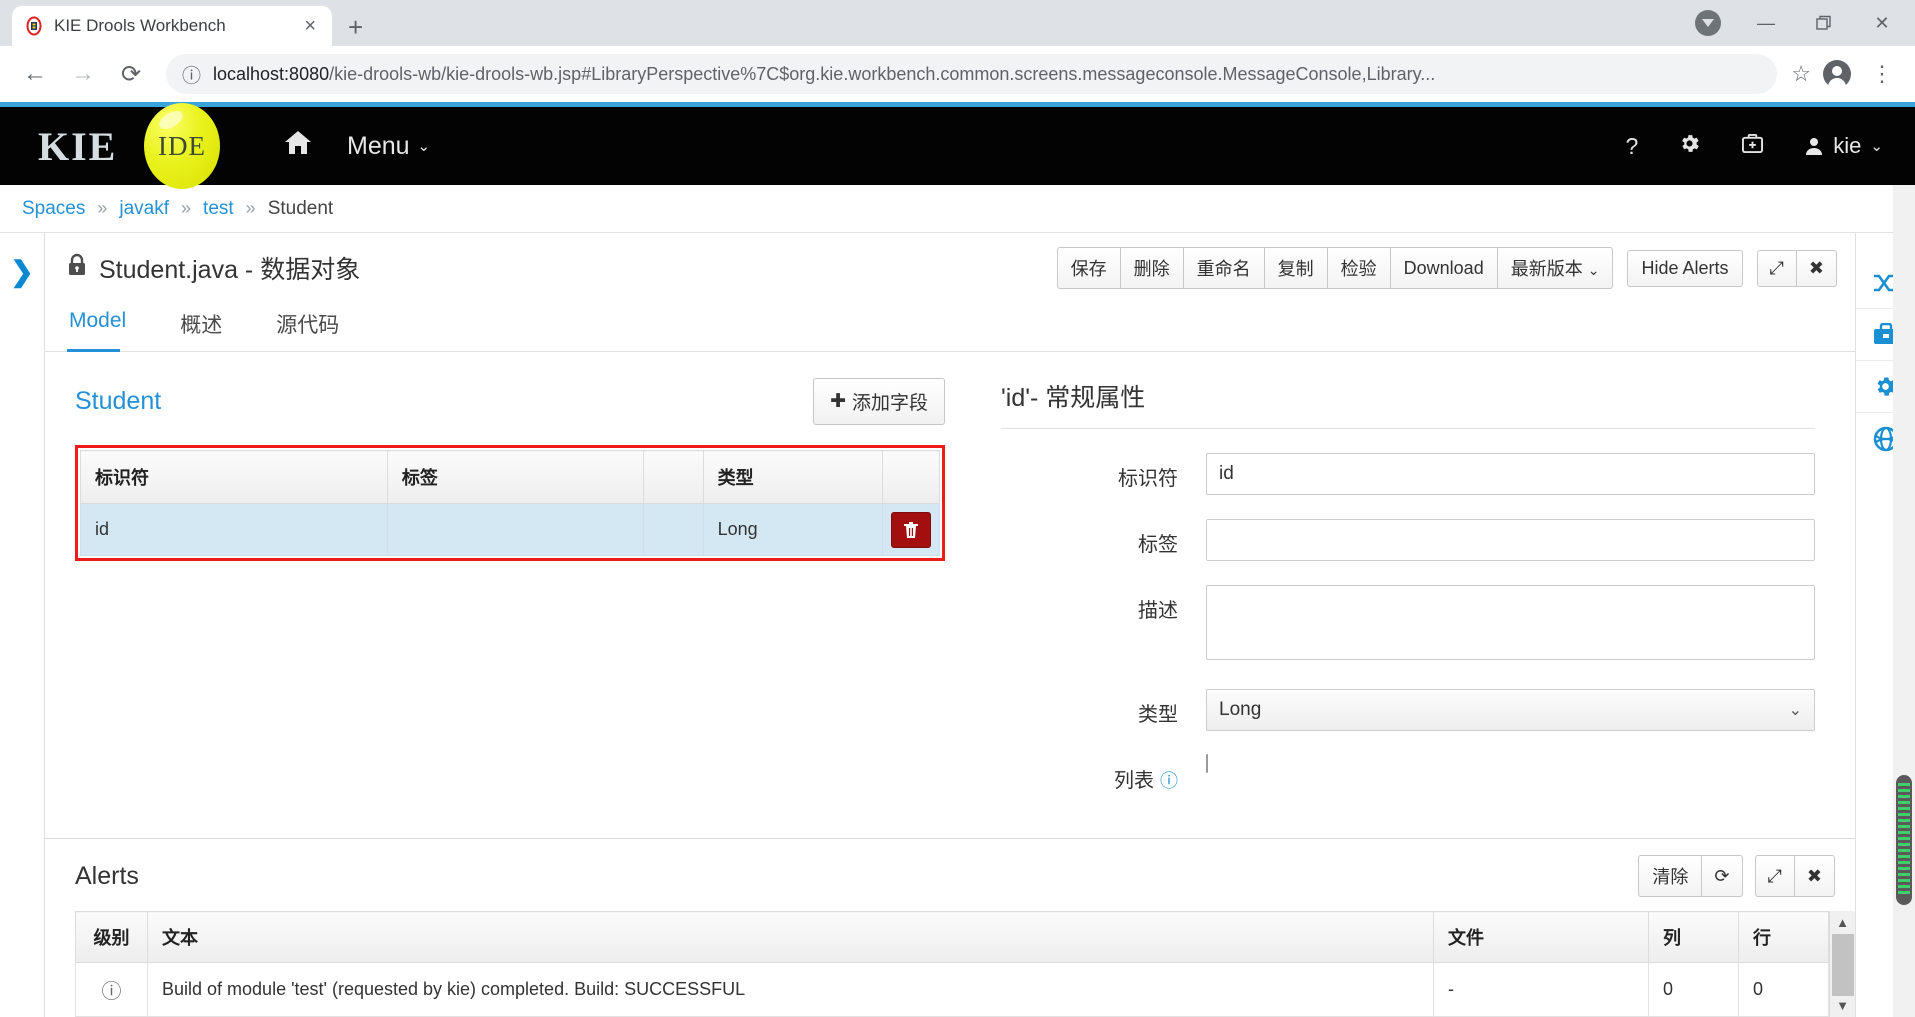  Describe the element at coordinates (792, 529) in the screenshot. I see `cell-type: Long` at that location.